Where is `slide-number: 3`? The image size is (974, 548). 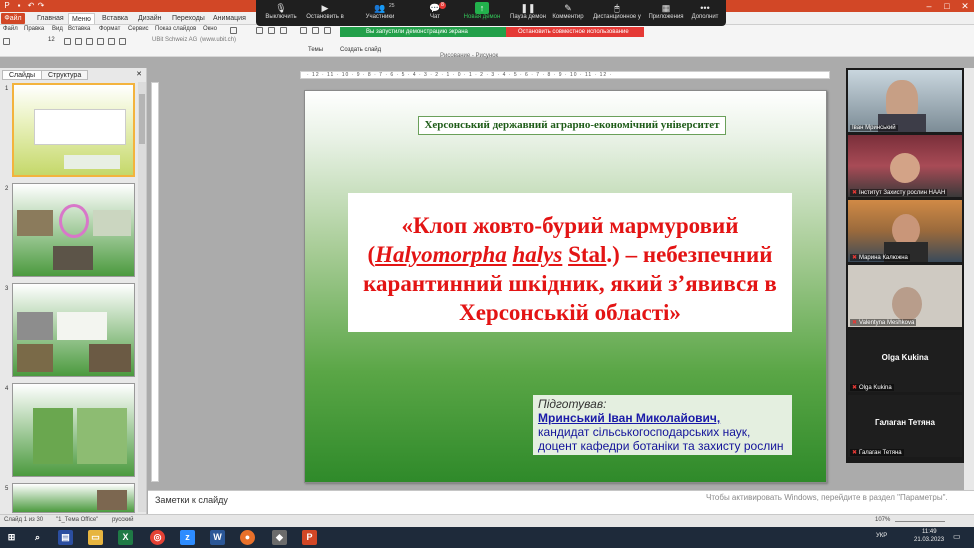
slide-number: 3 is located at coordinates (7, 289).